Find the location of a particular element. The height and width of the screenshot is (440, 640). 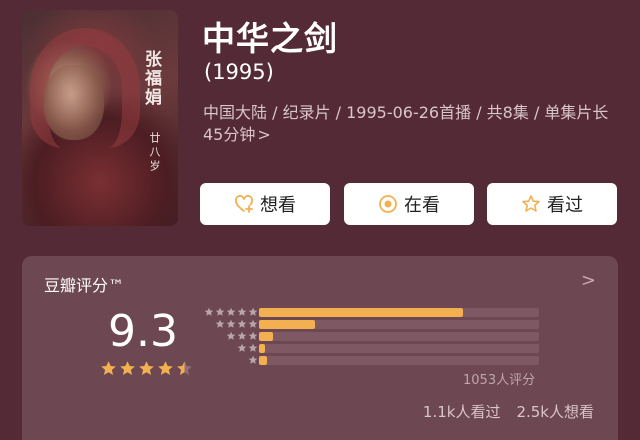

score-stars is located at coordinates (146, 368).